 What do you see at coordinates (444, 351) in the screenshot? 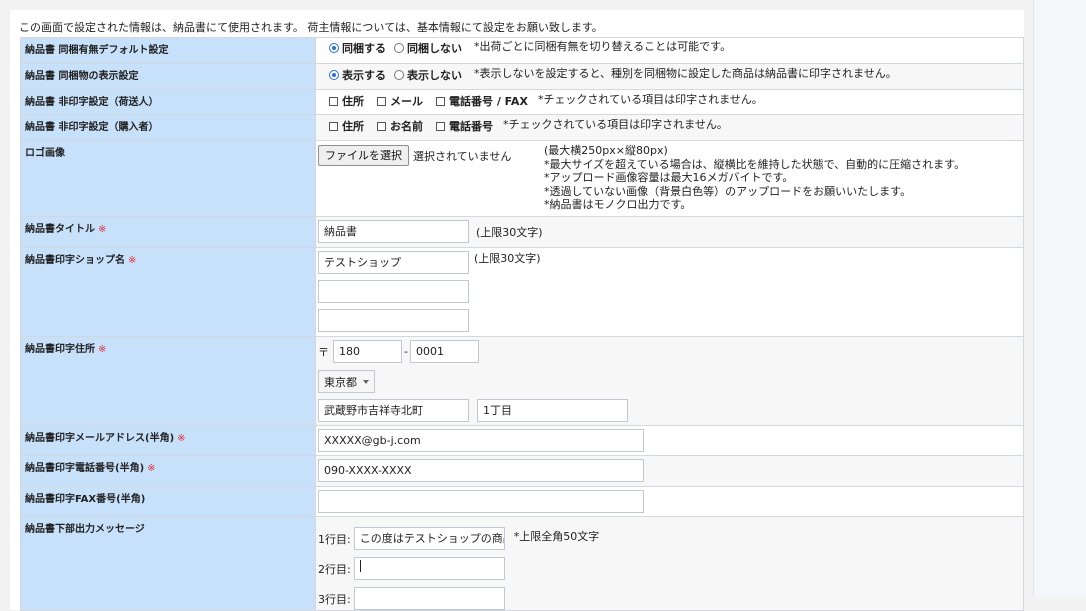
I see `zip2-input: 0001` at bounding box center [444, 351].